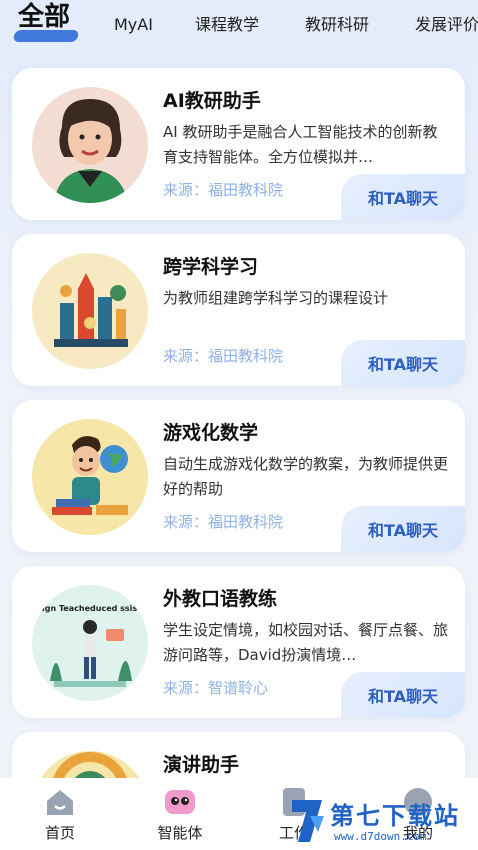 This screenshot has width=478, height=850. Describe the element at coordinates (216, 688) in the screenshot. I see `card-source: 来源：智谱聆心` at that location.